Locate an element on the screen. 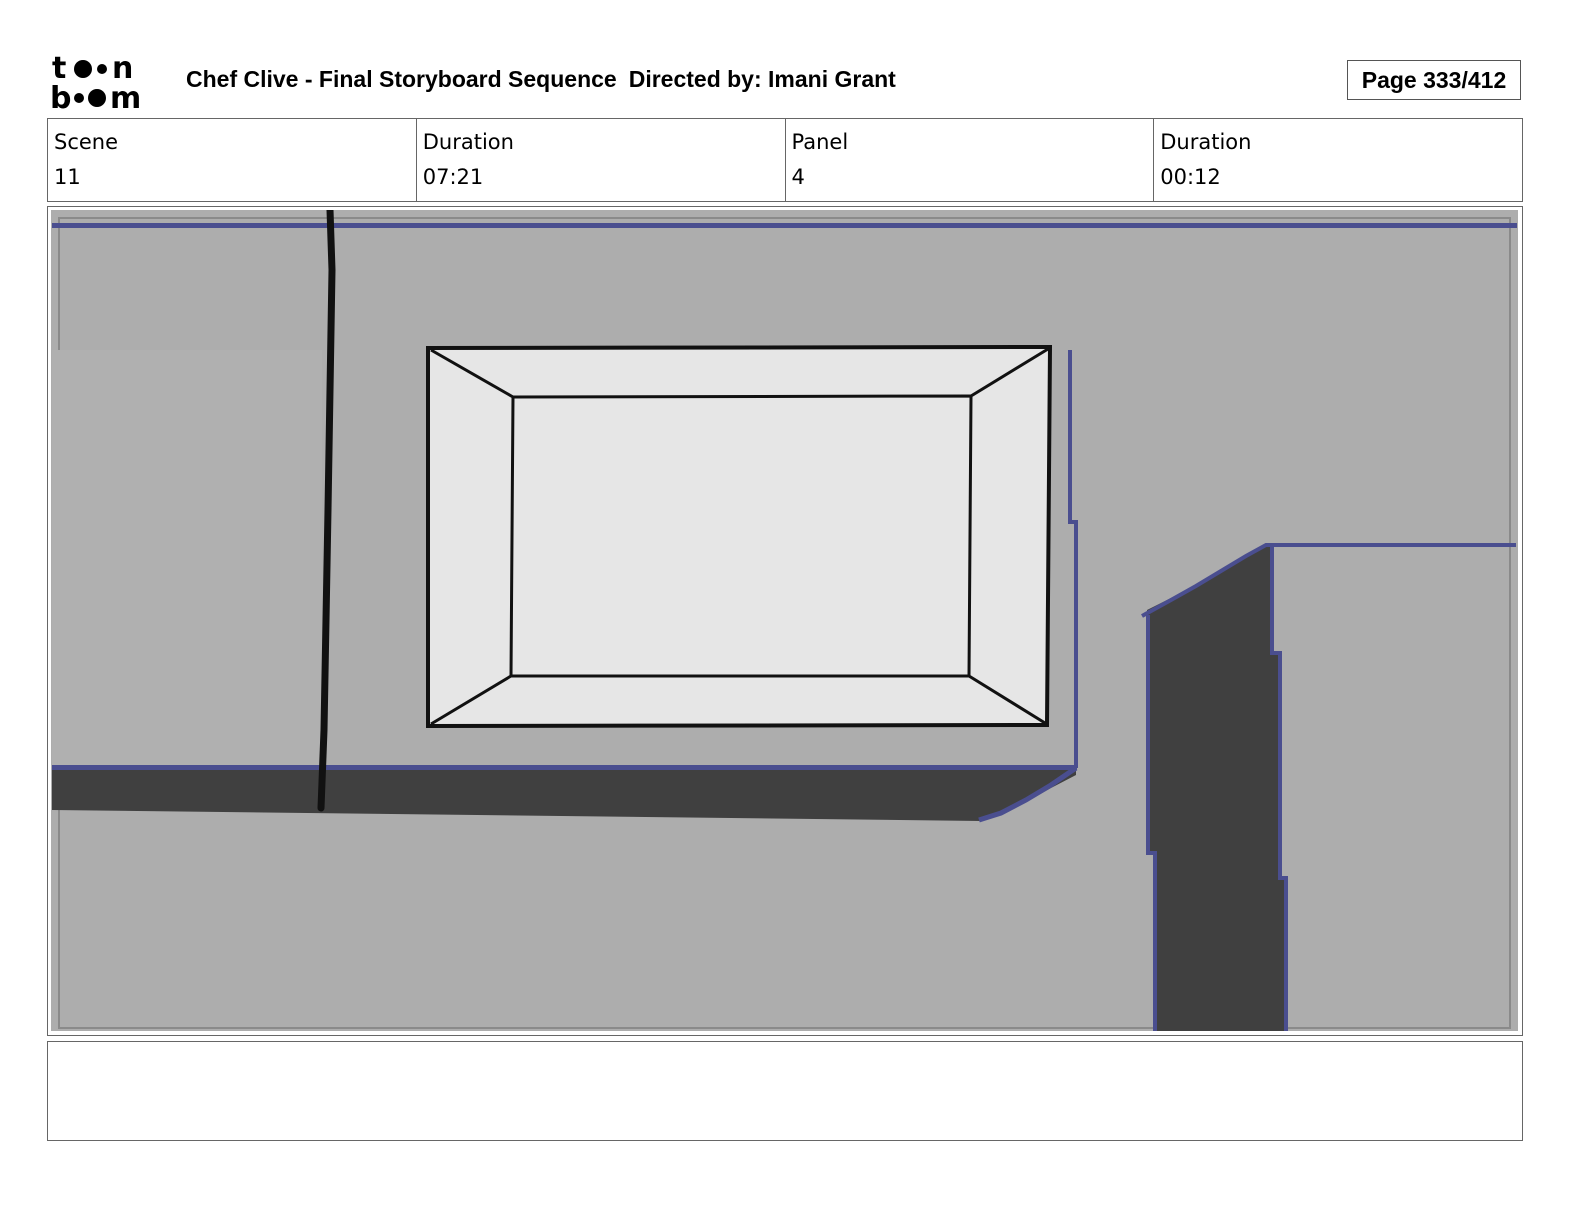 This screenshot has height=1224, width=1584. scene-duration-value: 07:21 is located at coordinates (453, 177).